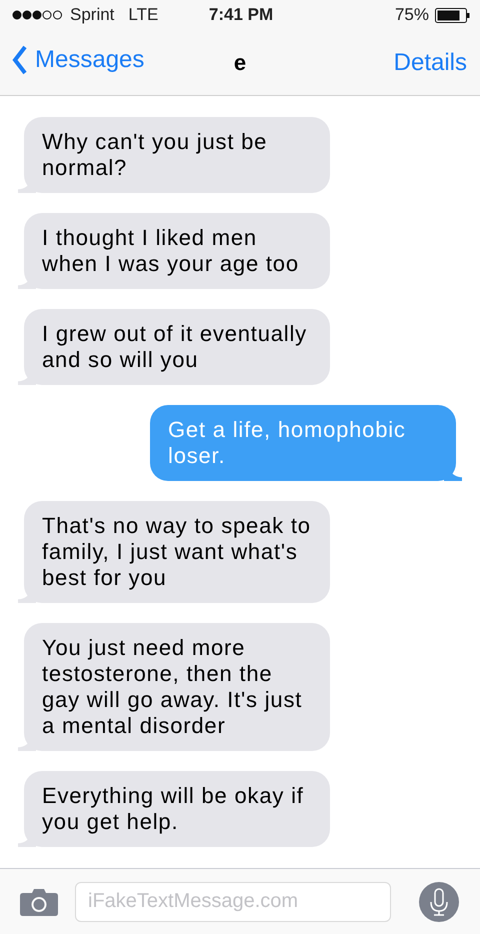  I want to click on signal-icon, so click(38, 15).